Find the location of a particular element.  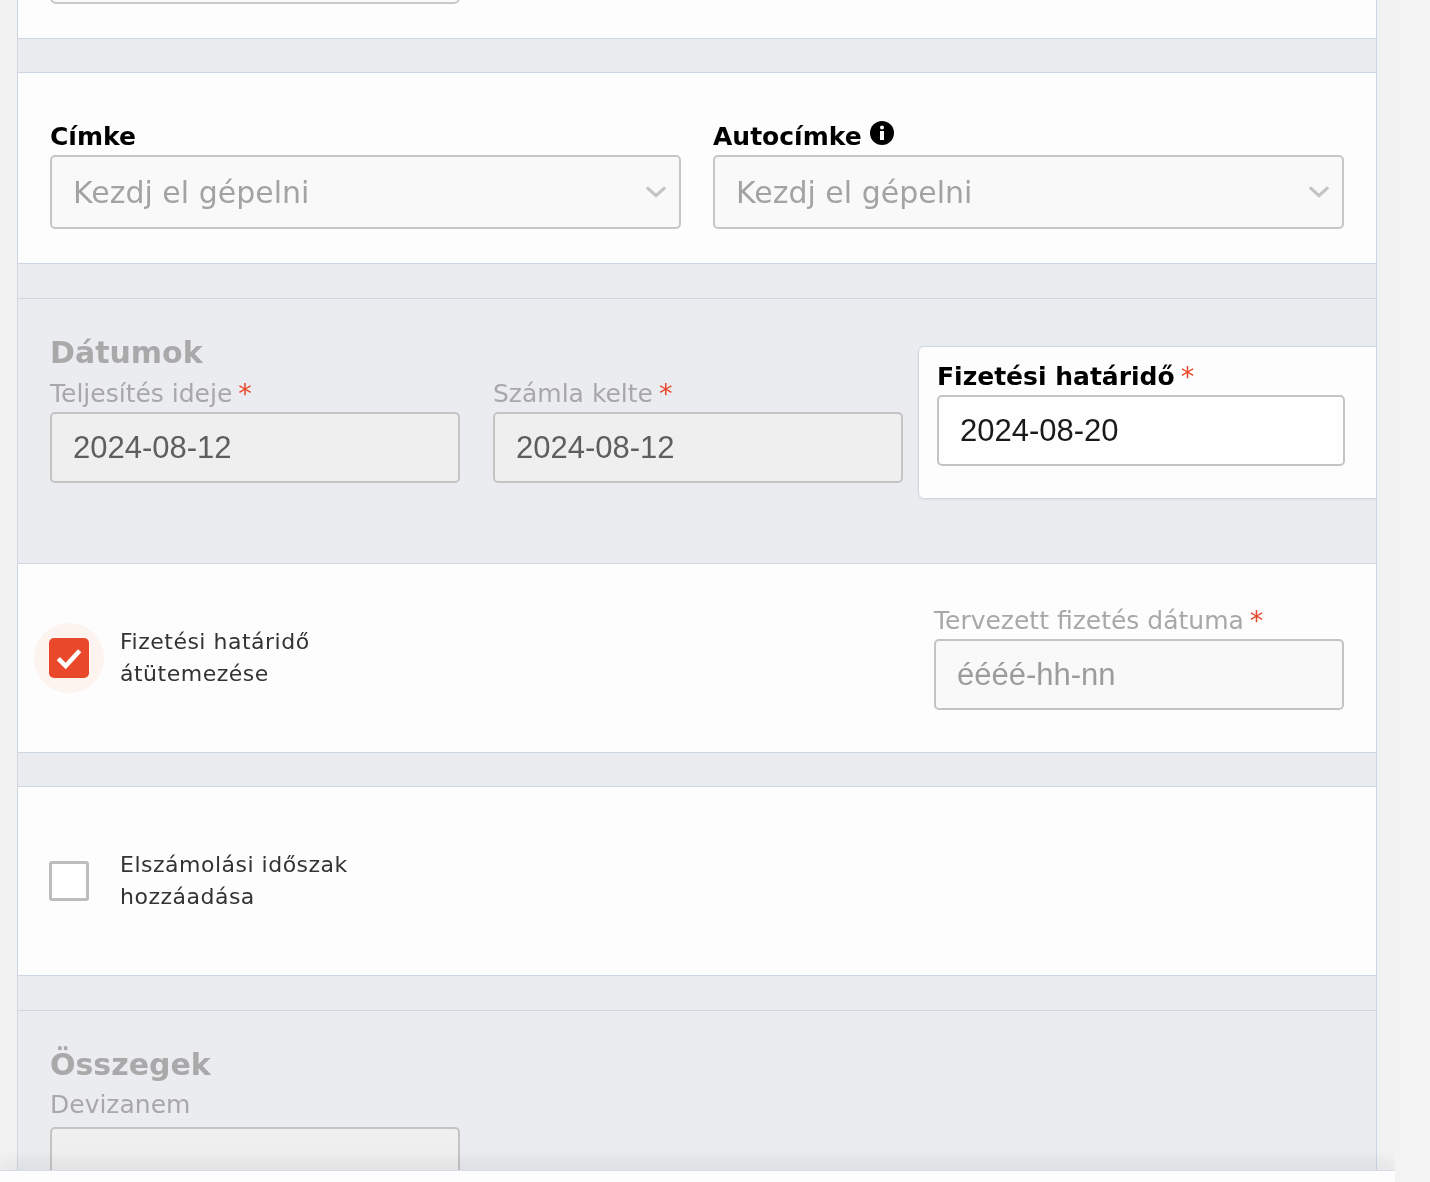

field-label: Devizanem is located at coordinates (121, 1104).